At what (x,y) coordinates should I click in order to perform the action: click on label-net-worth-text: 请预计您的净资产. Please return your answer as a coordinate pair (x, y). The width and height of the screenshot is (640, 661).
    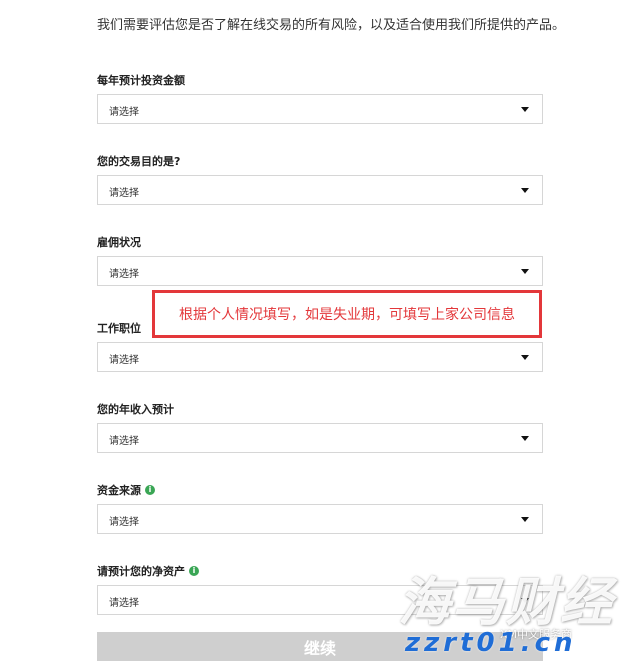
    Looking at the image, I should click on (141, 571).